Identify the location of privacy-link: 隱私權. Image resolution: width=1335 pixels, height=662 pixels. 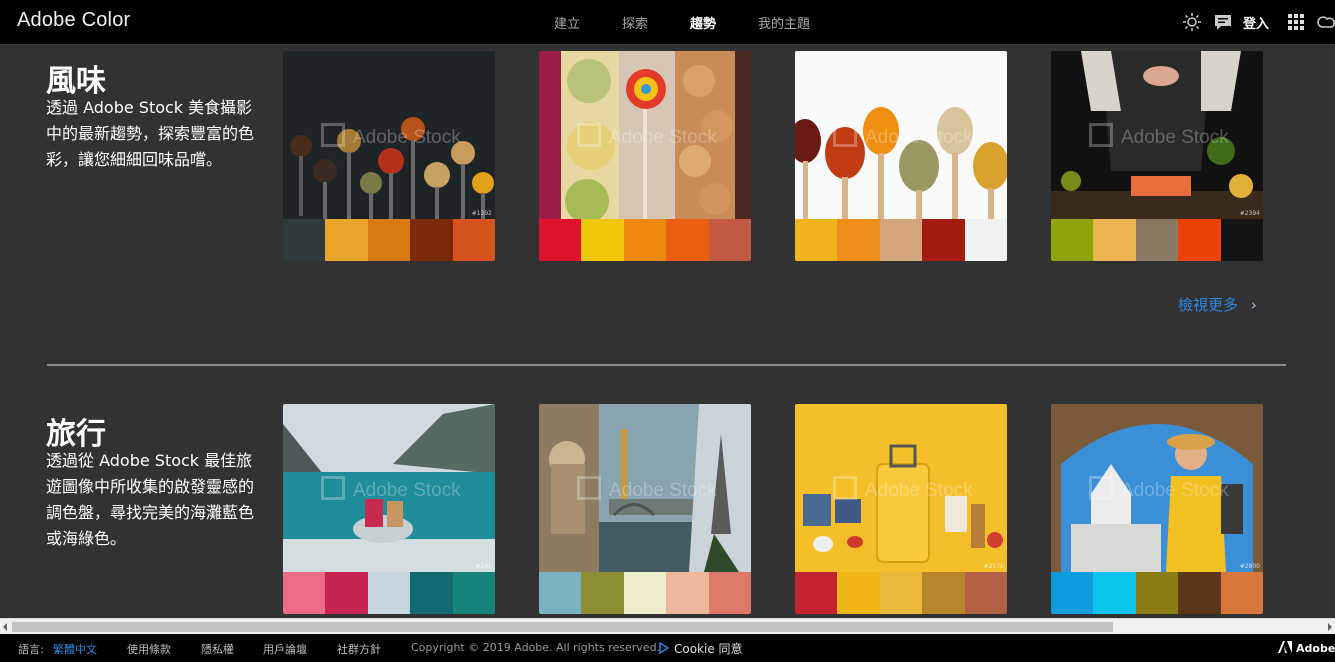
(217, 649).